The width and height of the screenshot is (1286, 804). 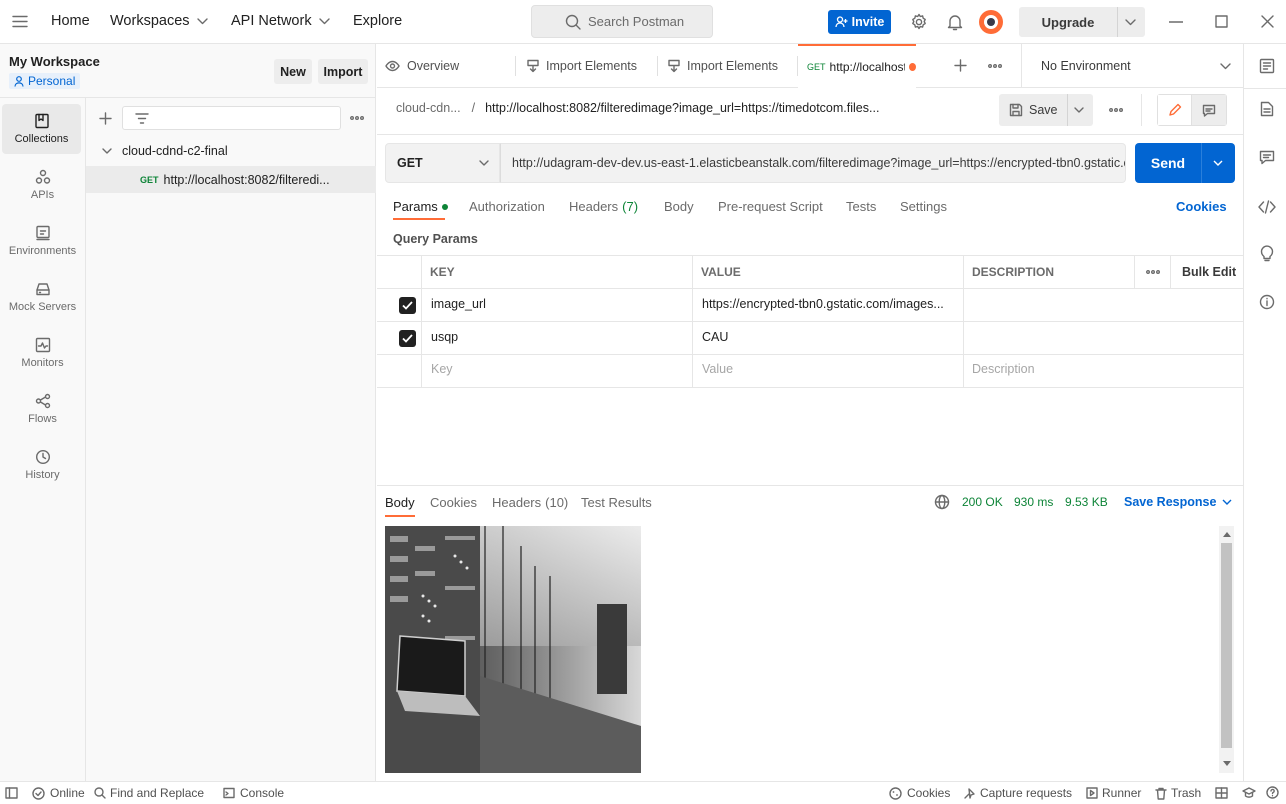 What do you see at coordinates (280, 21) in the screenshot?
I see `nav-api-network: API Network` at bounding box center [280, 21].